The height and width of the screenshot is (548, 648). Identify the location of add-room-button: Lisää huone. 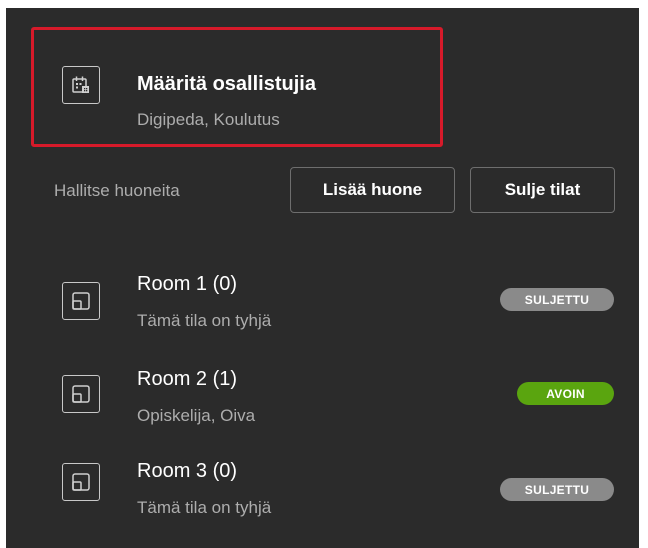
(372, 190).